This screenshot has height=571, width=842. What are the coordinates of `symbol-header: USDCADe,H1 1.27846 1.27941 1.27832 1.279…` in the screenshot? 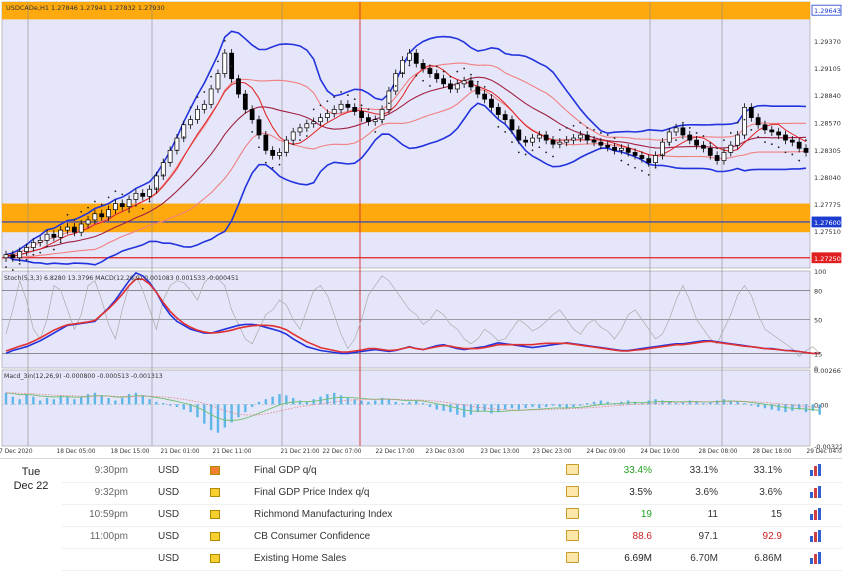 It's located at (85, 8).